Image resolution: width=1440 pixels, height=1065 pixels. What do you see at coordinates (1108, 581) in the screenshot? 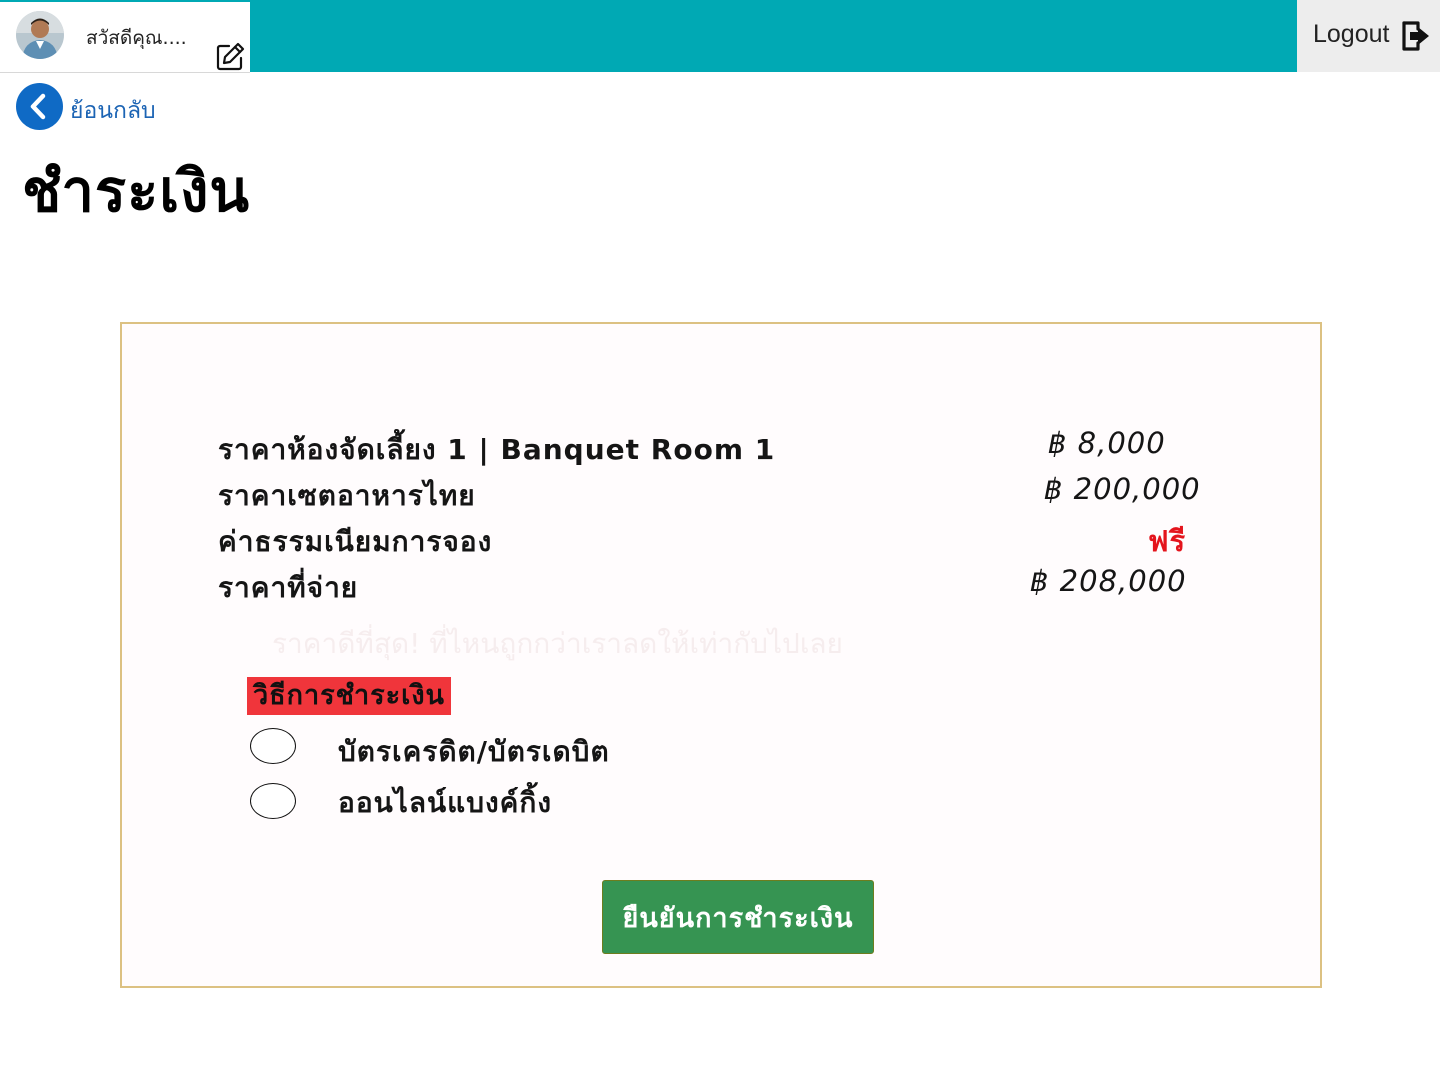
I see `total-value: ฿ 208,000` at bounding box center [1108, 581].